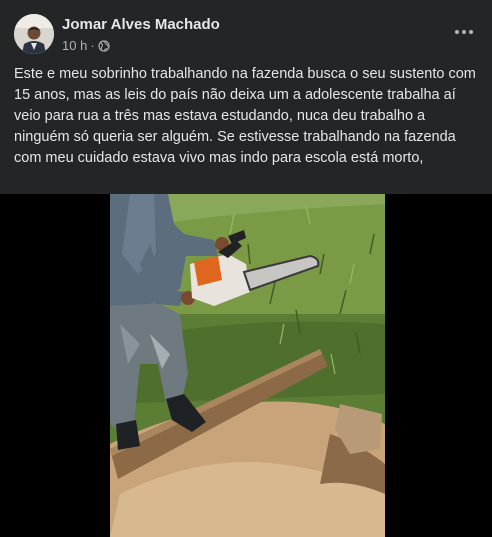  I want to click on more-options-icon, so click(464, 32).